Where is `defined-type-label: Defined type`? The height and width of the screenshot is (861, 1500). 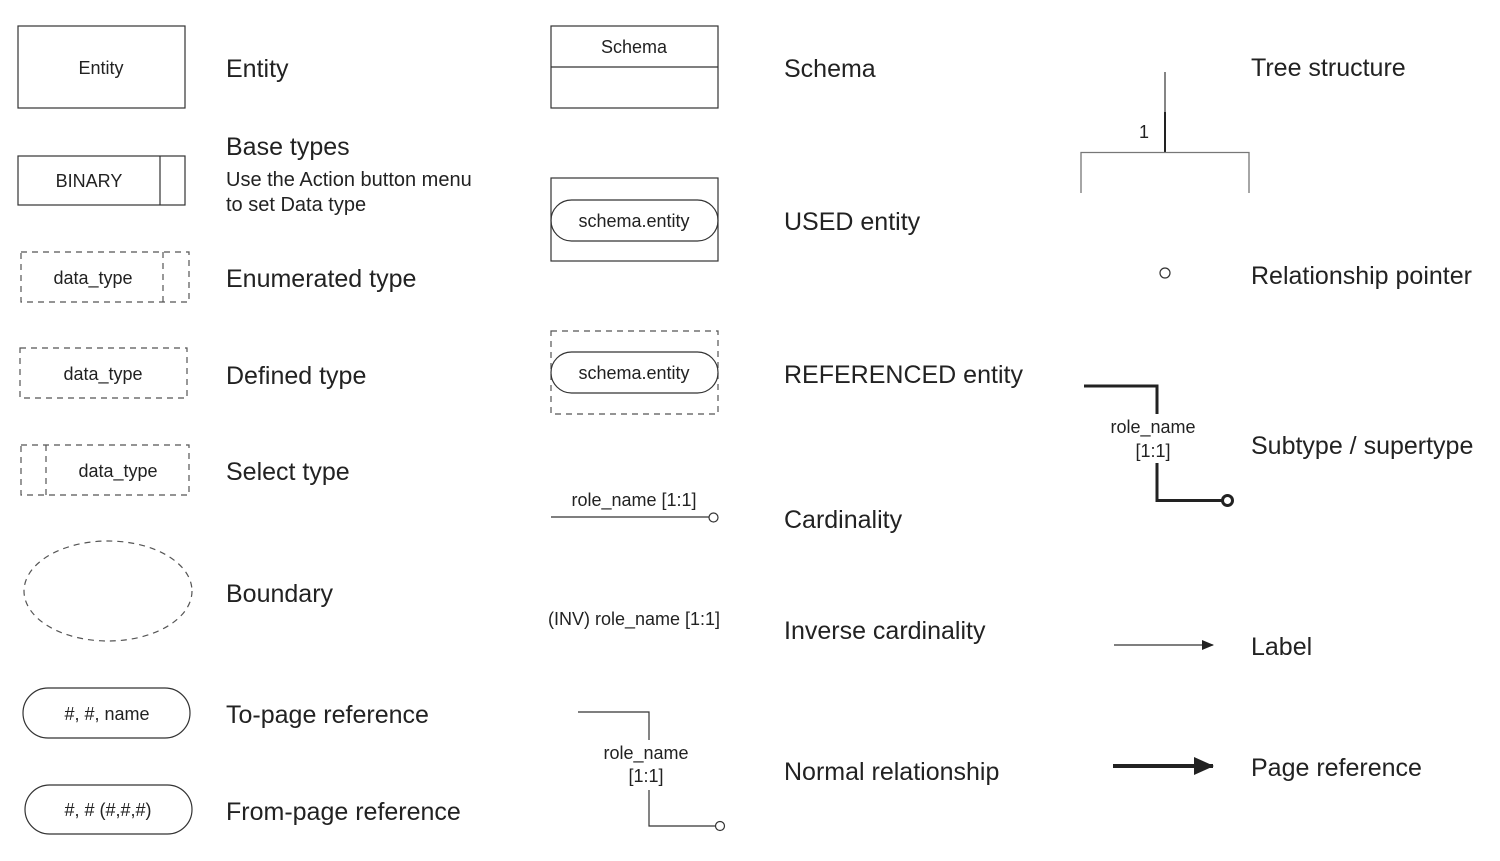 defined-type-label: Defined type is located at coordinates (296, 376).